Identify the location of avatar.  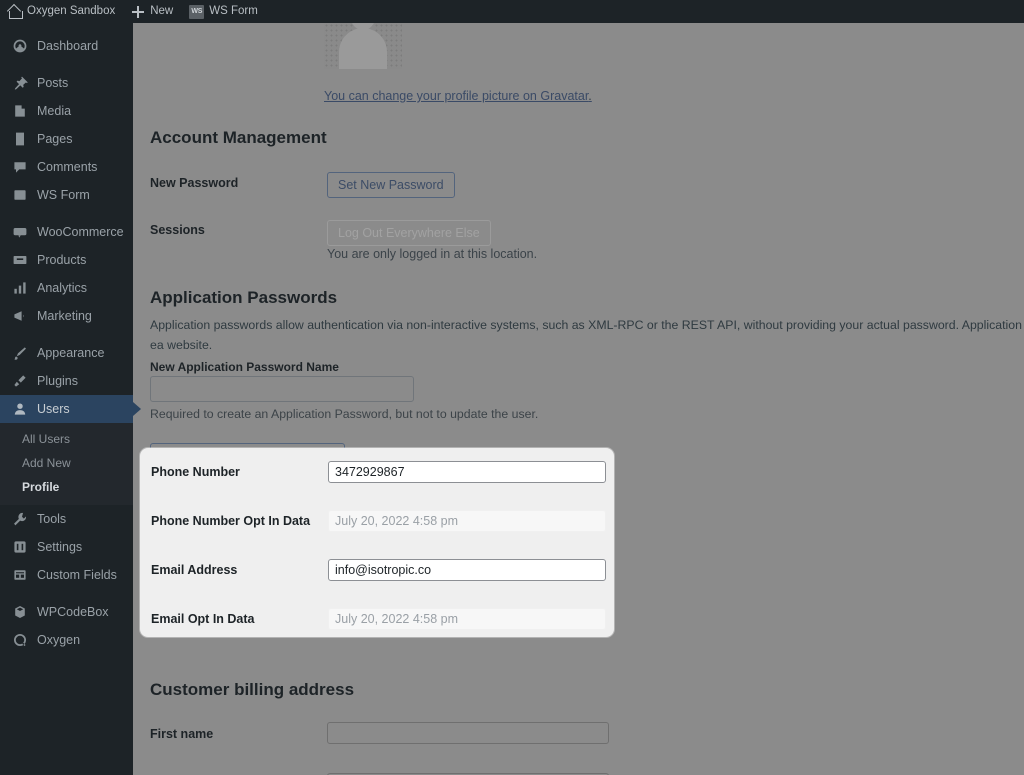
(363, 46).